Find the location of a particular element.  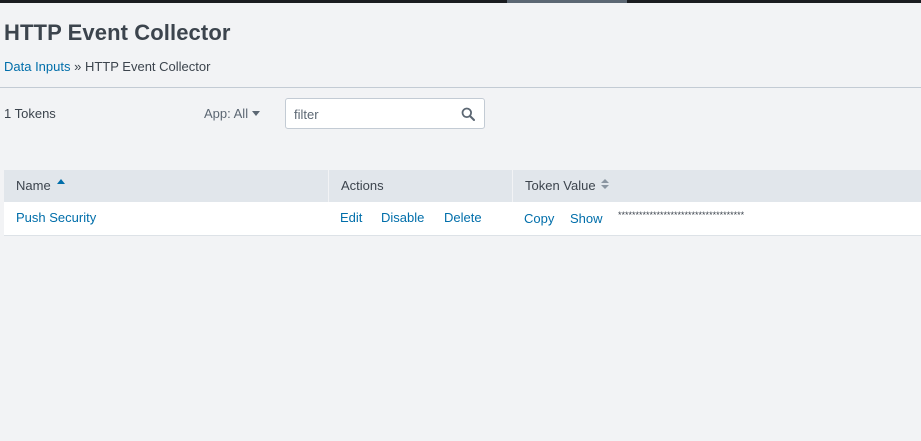

top-nav-bar is located at coordinates (460, 1).